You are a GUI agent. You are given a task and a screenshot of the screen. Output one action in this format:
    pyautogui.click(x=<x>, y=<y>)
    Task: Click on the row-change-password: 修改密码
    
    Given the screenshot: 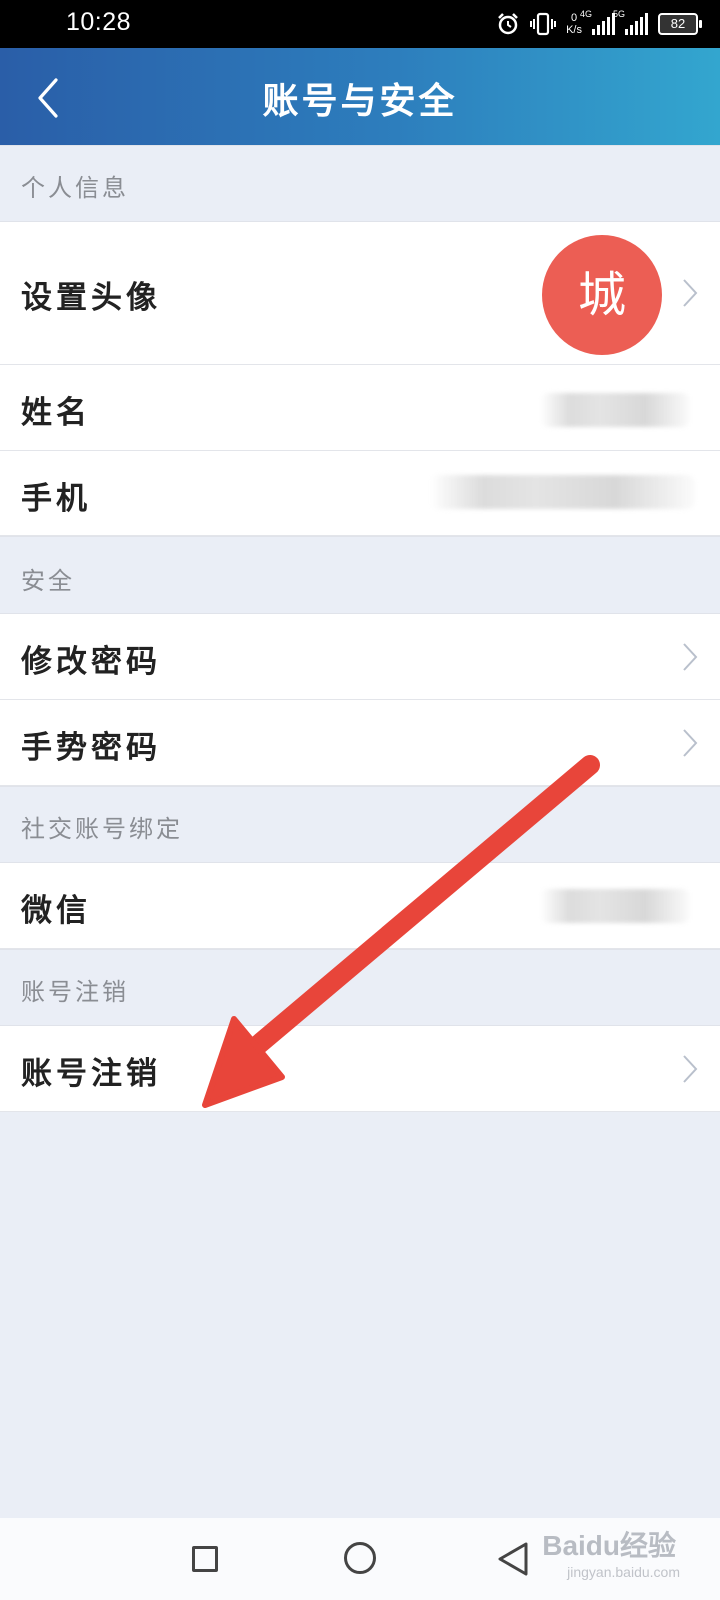 What is the action you would take?
    pyautogui.click(x=360, y=657)
    